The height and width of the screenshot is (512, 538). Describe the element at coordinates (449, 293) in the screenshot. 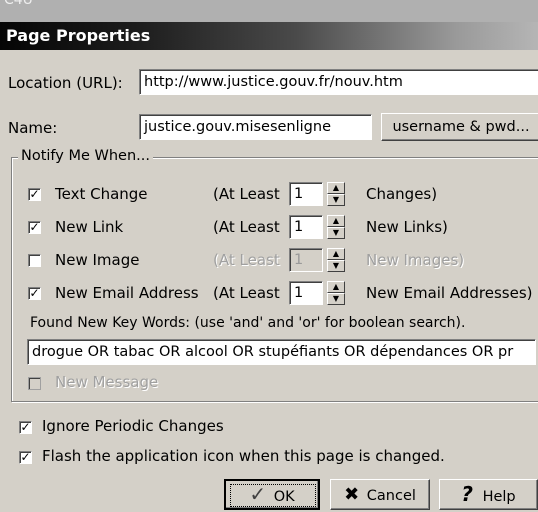

I see `new-email-suffix: New Email Addresses)` at that location.